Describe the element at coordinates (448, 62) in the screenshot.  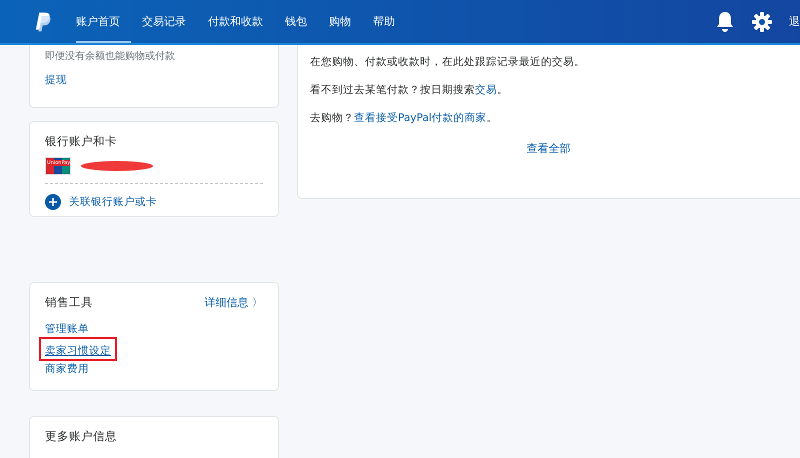
I see `activity-text: 在您购物、付款或收款时，在此处跟踪记录最近的交易。` at that location.